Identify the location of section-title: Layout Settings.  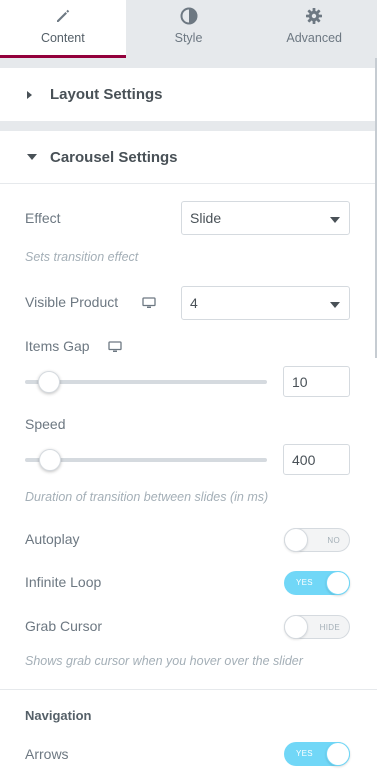
(106, 94).